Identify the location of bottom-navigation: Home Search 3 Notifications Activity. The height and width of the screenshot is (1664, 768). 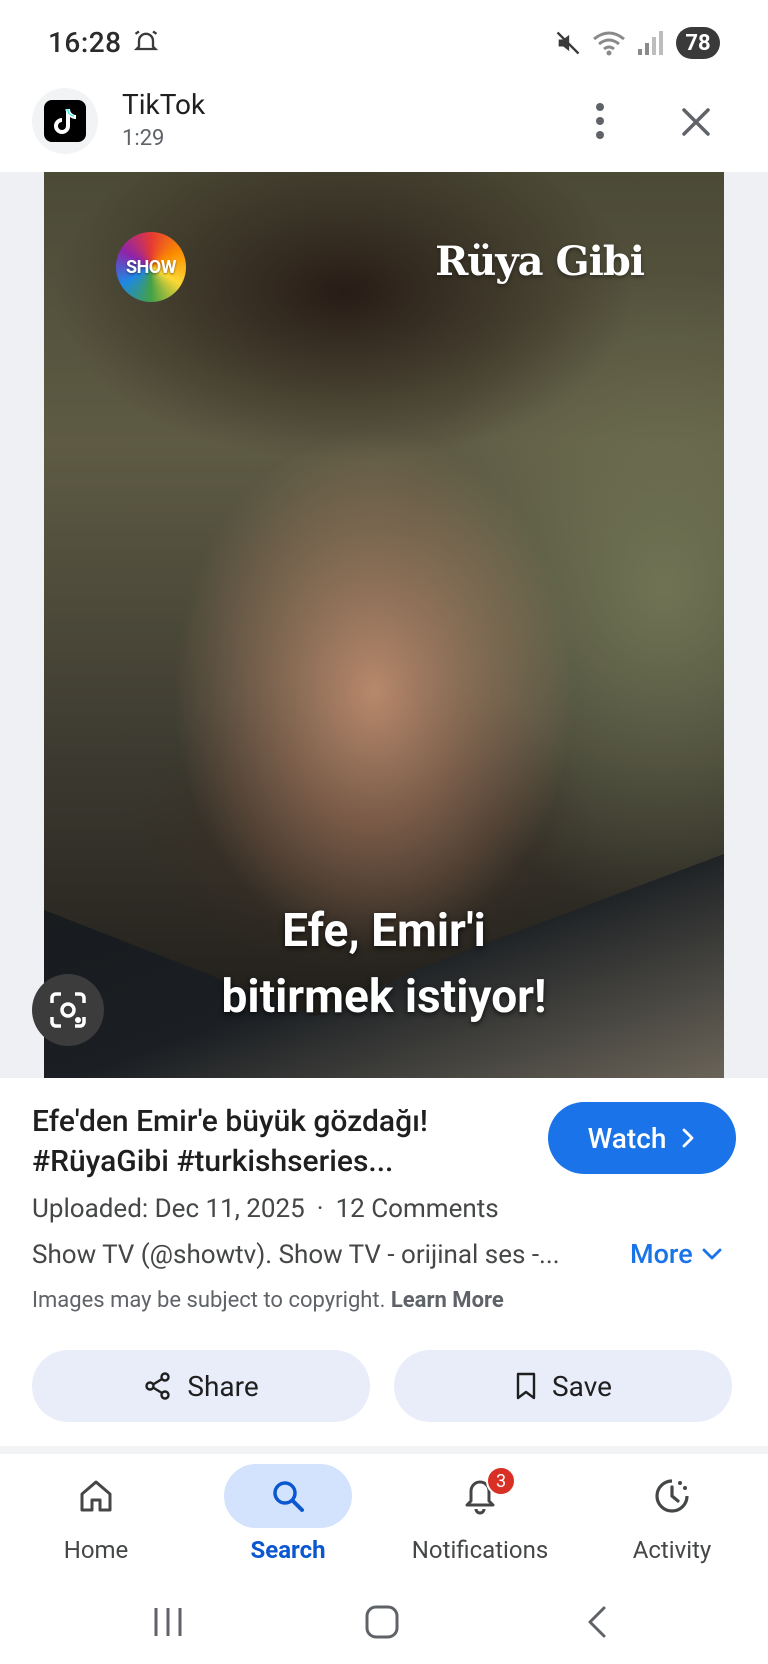
(384, 1516).